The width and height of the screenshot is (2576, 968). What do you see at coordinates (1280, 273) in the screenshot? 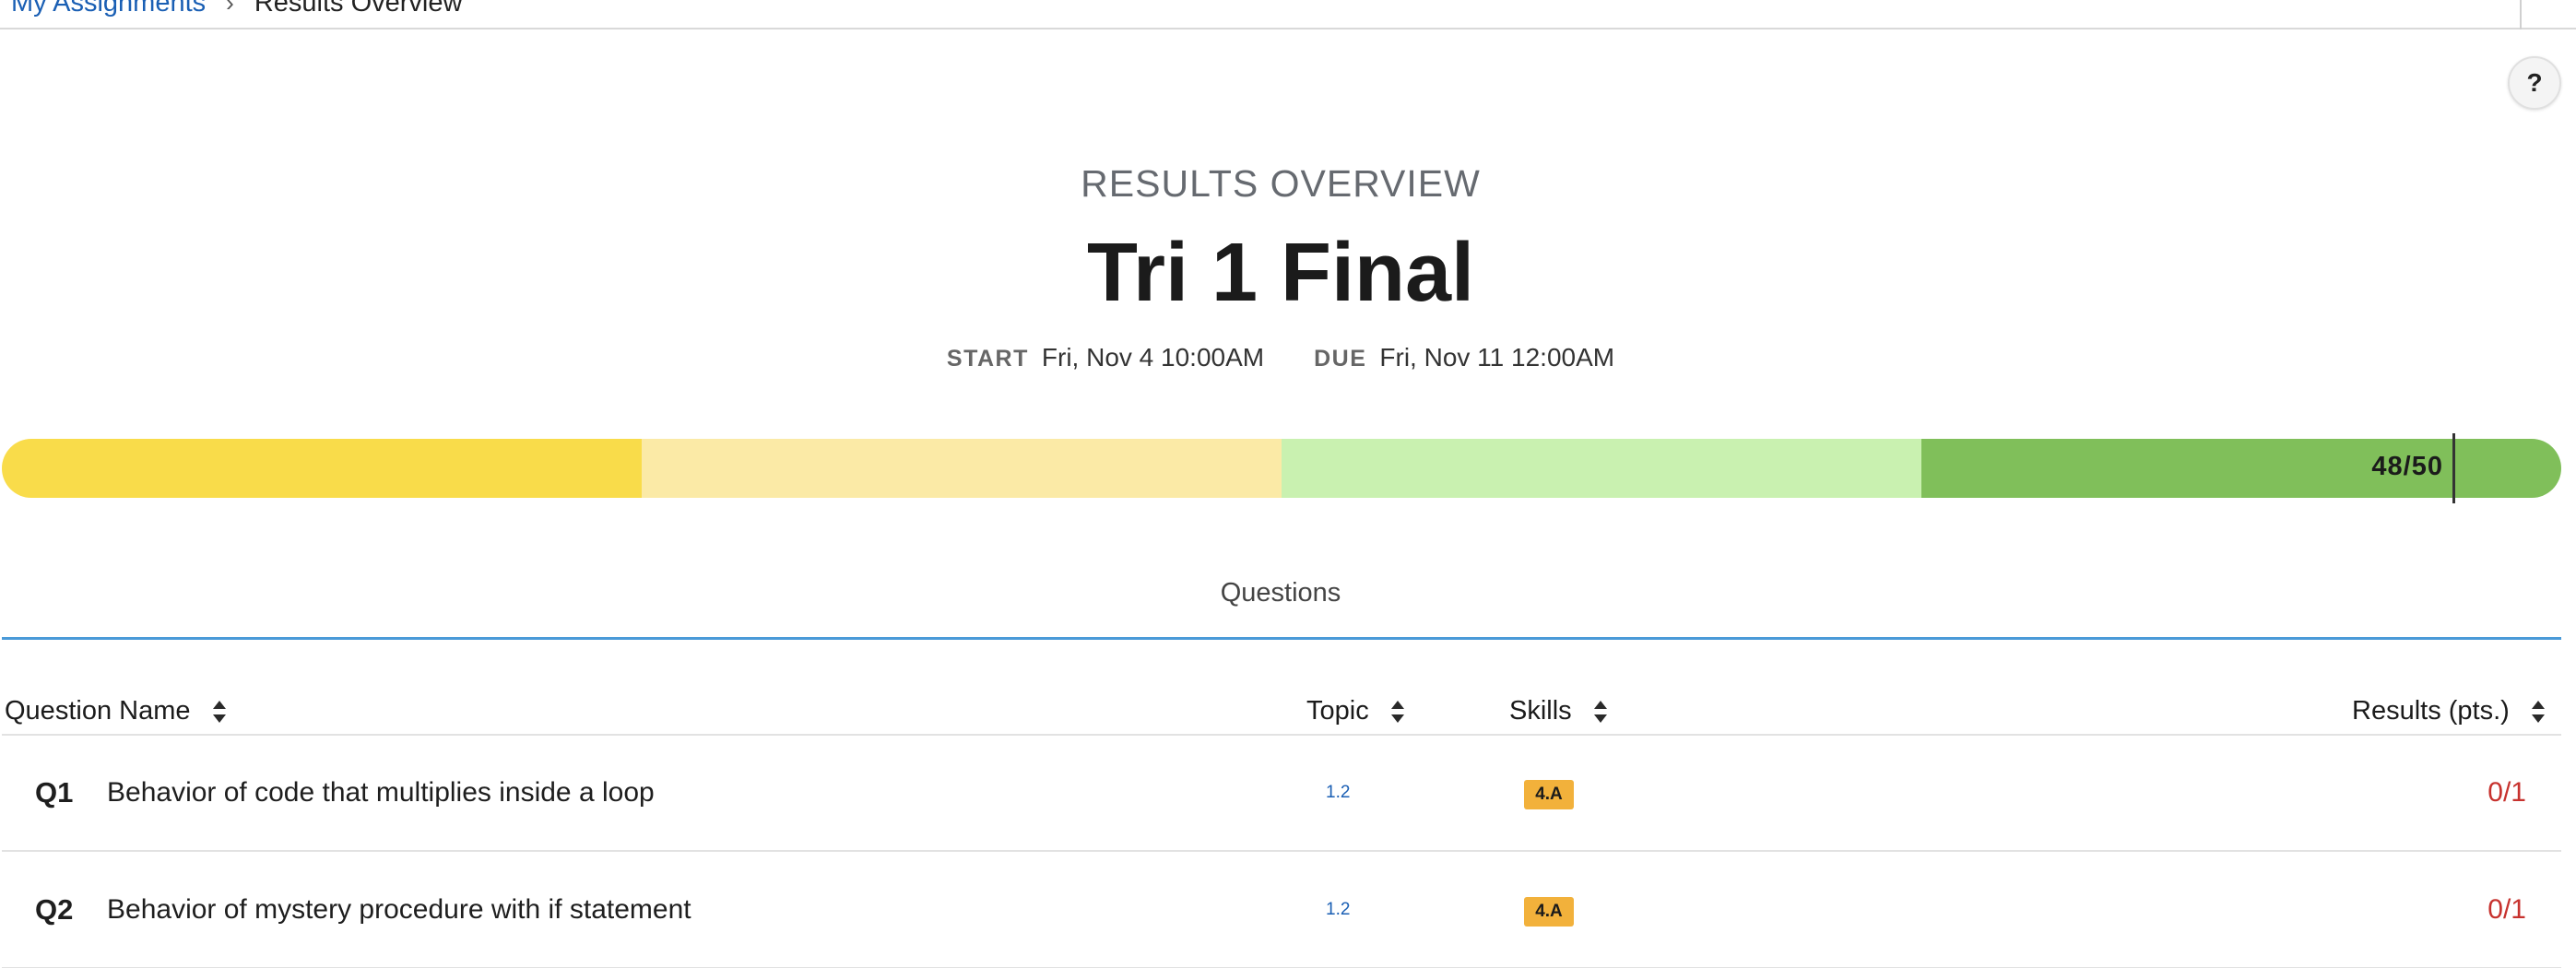
I see `page-title: Tri 1 Final` at bounding box center [1280, 273].